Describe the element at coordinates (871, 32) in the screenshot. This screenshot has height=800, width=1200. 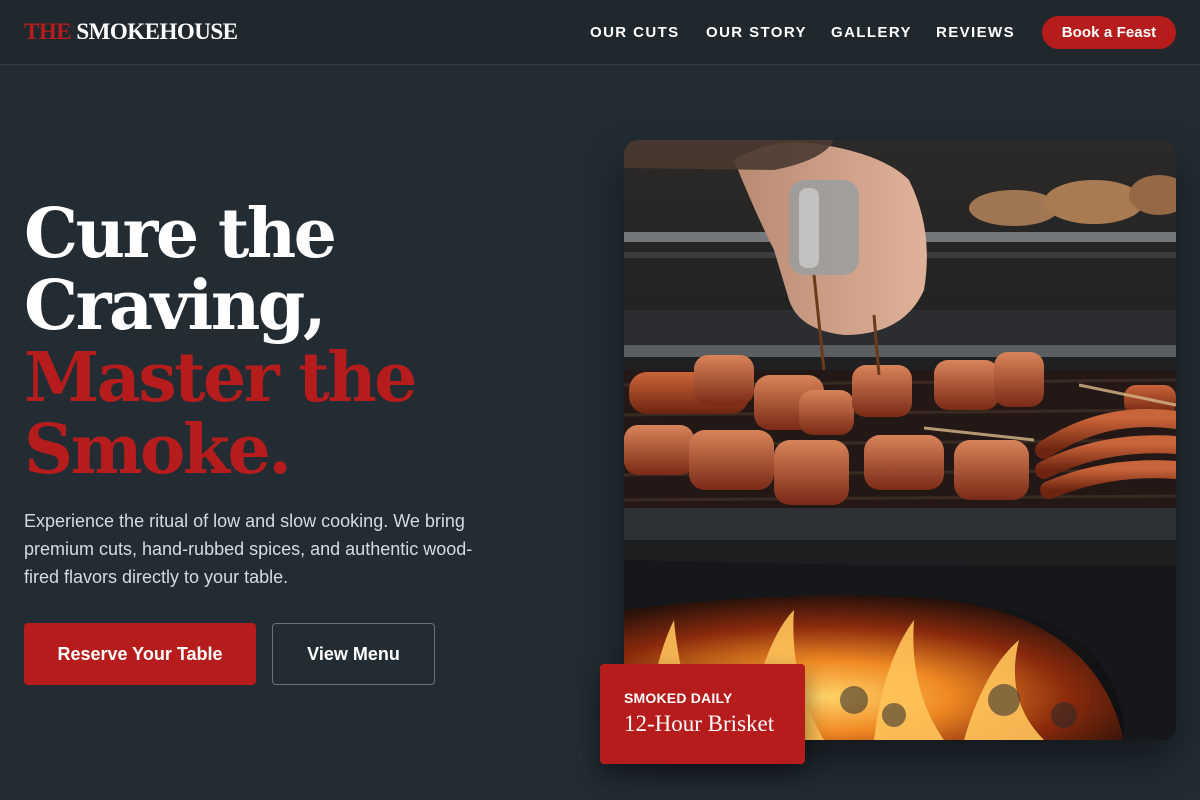
I see `nav-link-gallery: GALLERY` at that location.